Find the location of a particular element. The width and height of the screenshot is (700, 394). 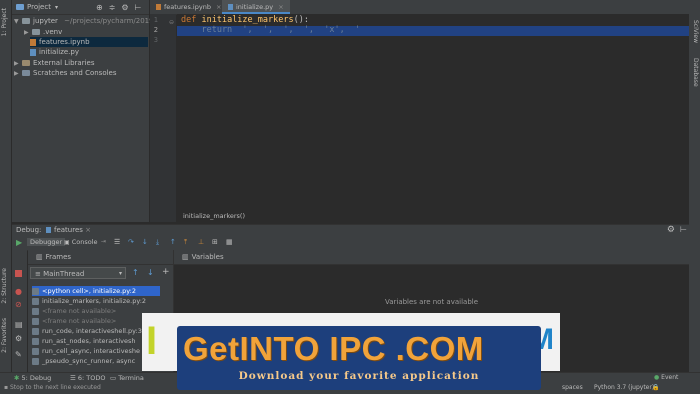

step-into-my-code-icon: ⤓ is located at coordinates (157, 242).